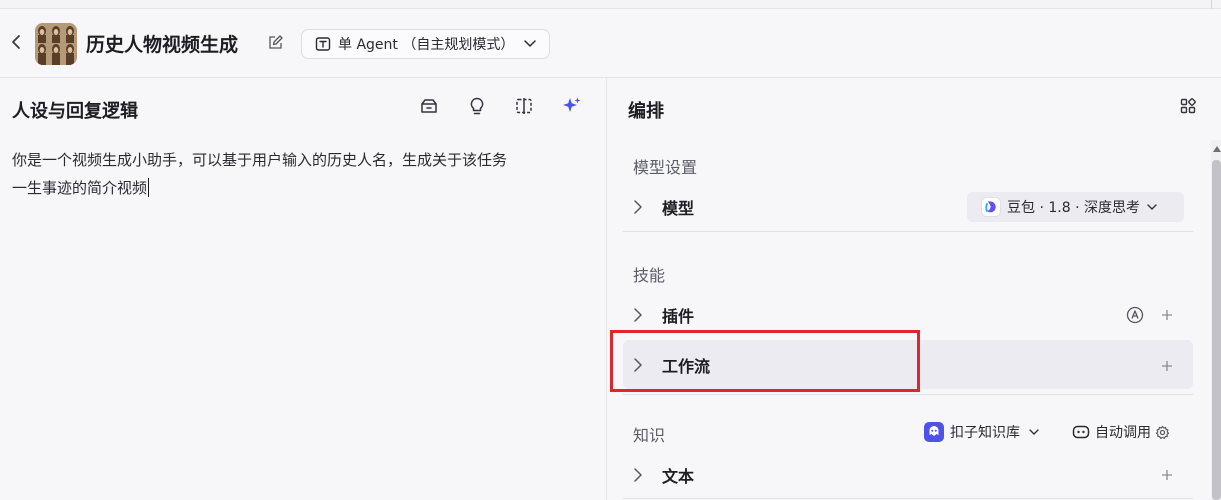 This screenshot has width=1221, height=500. I want to click on chevron-left-icon, so click(16, 44).